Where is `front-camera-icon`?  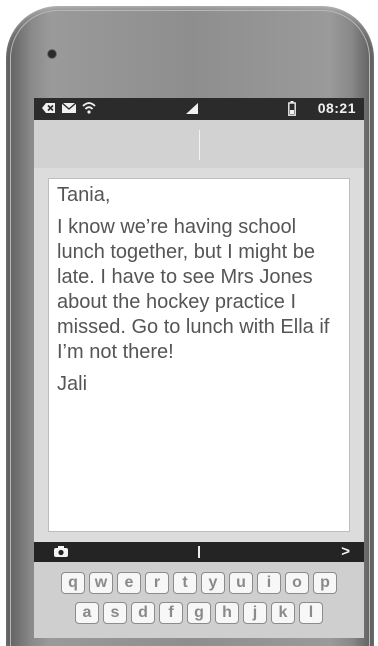 front-camera-icon is located at coordinates (52, 54).